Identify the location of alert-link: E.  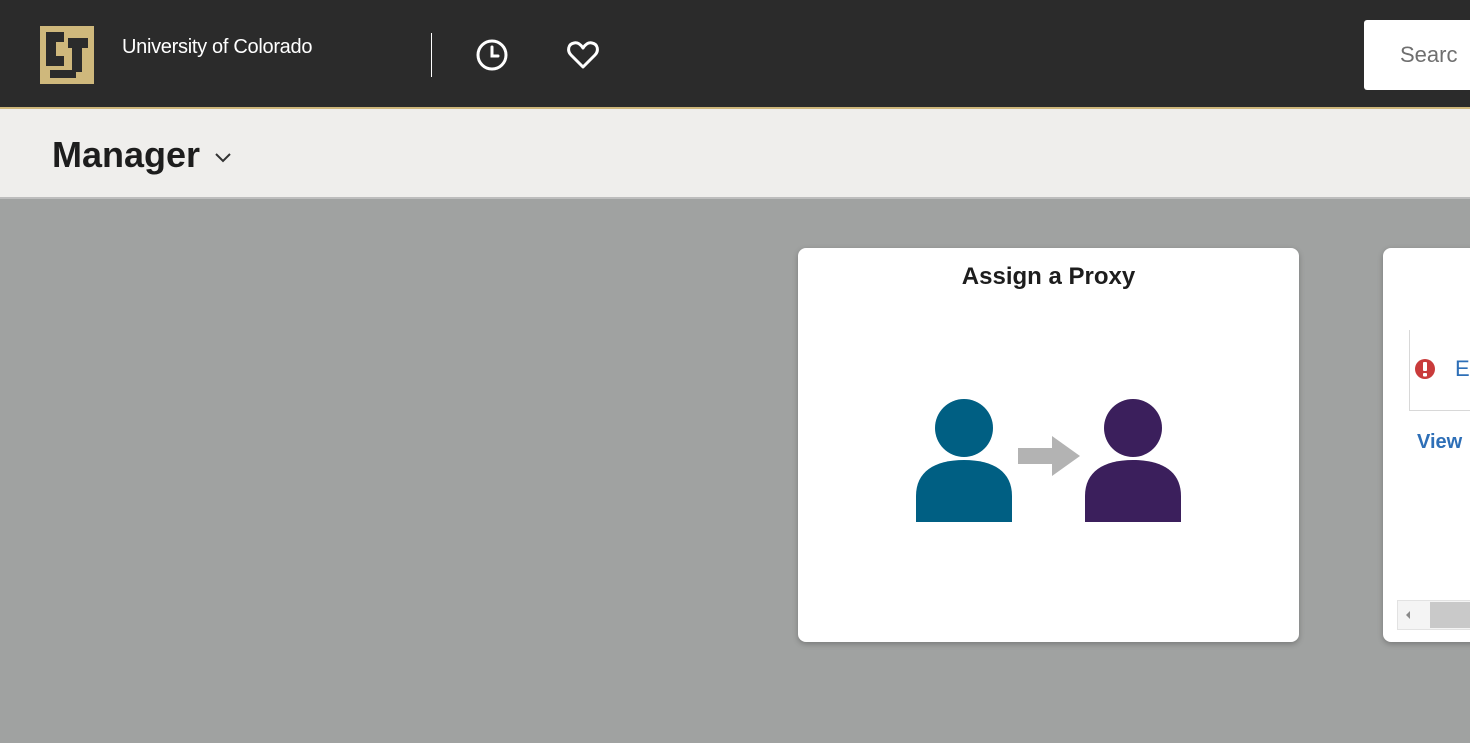
(1462, 369).